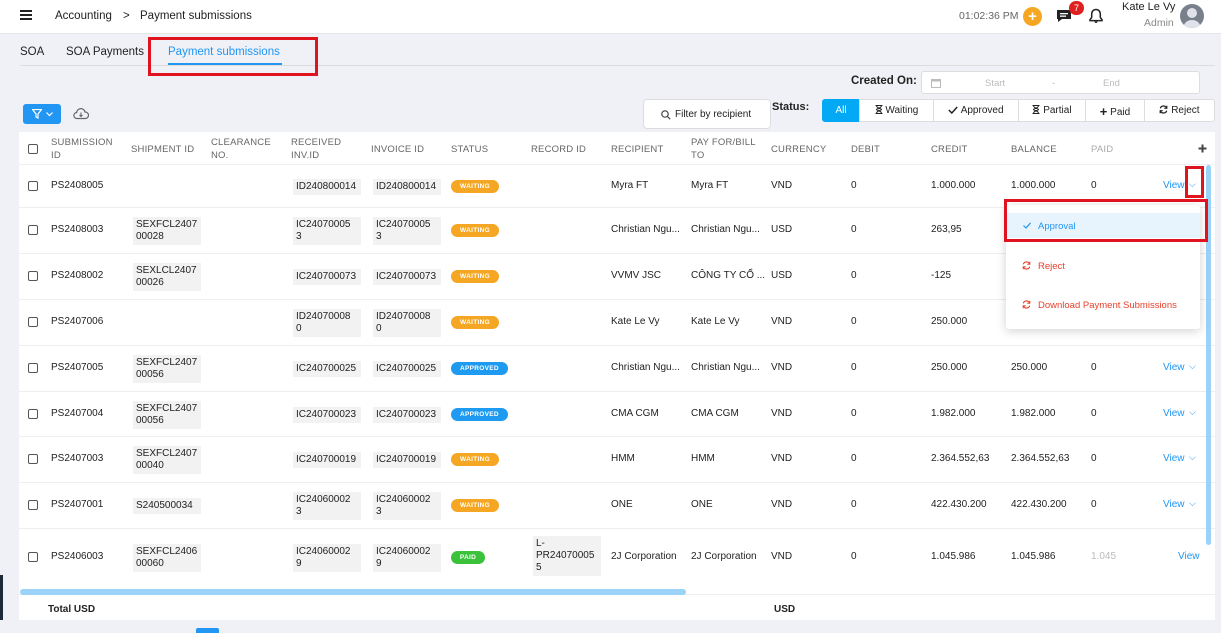  I want to click on menu-reject: Reject, so click(1103, 265).